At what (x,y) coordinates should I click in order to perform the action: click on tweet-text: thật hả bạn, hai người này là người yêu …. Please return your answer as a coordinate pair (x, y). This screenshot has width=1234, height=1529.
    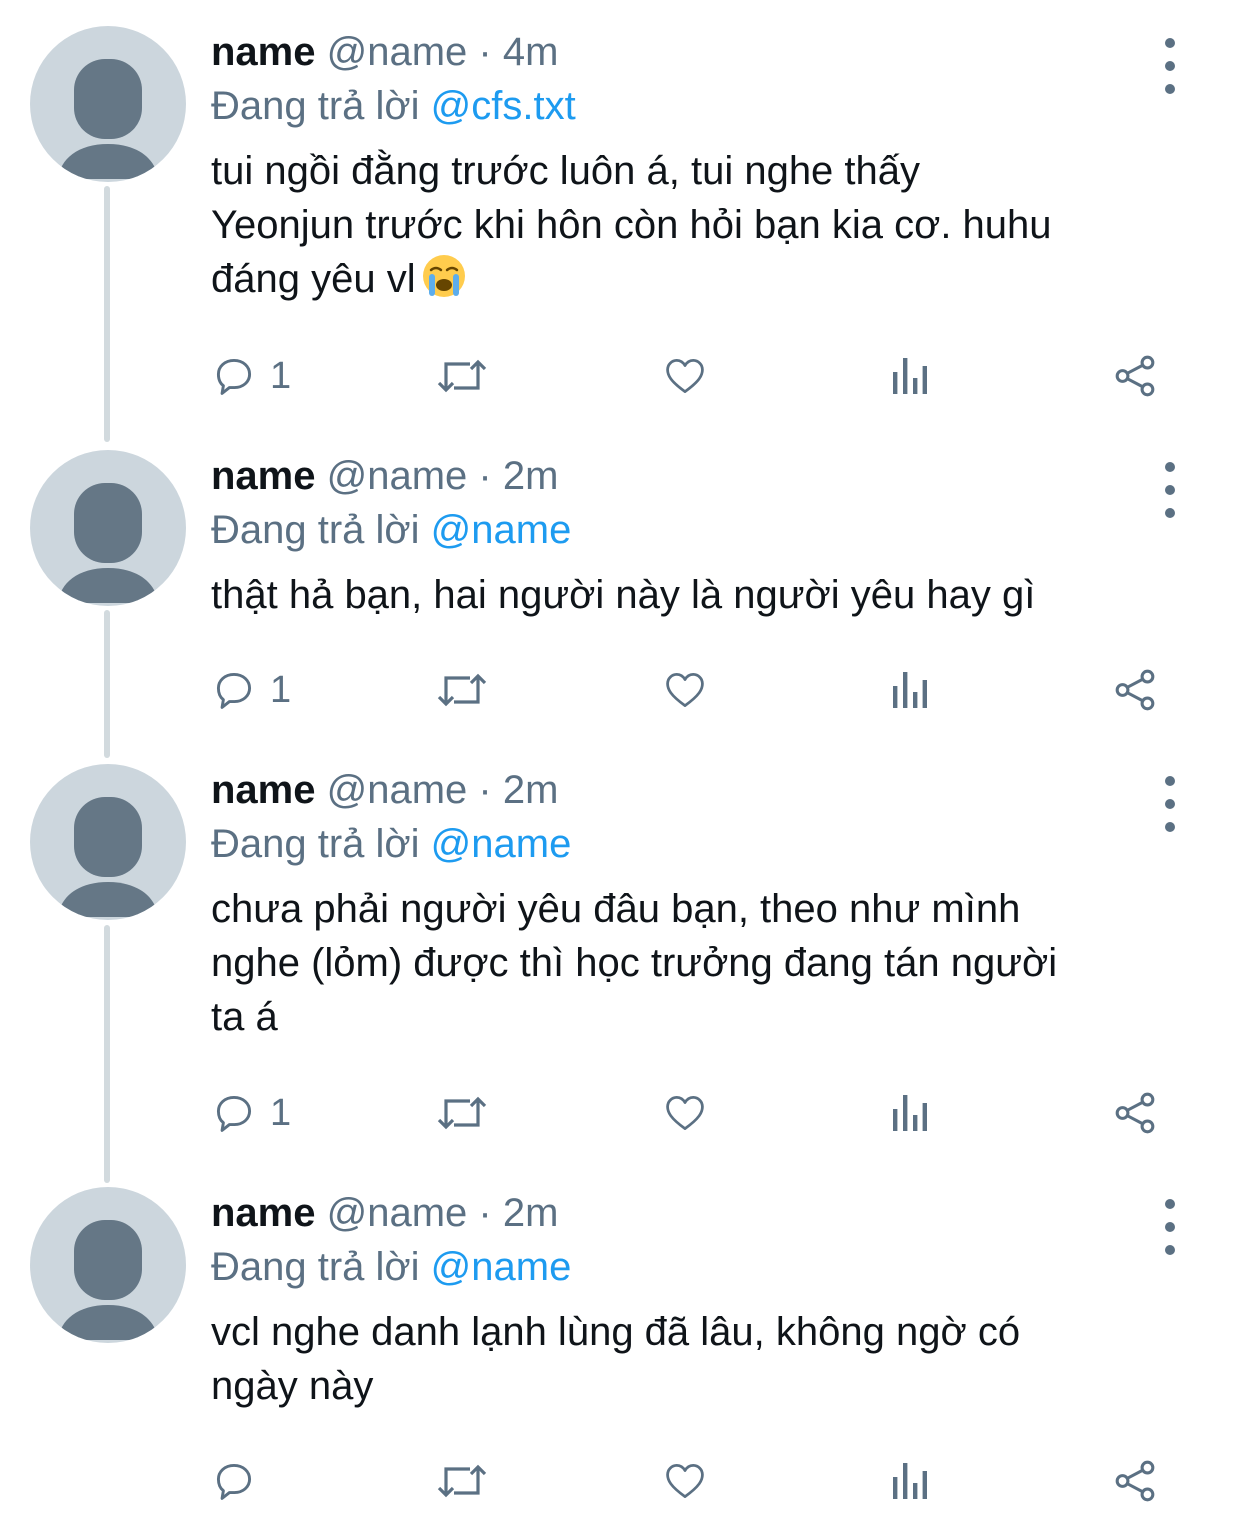
    Looking at the image, I should click on (623, 595).